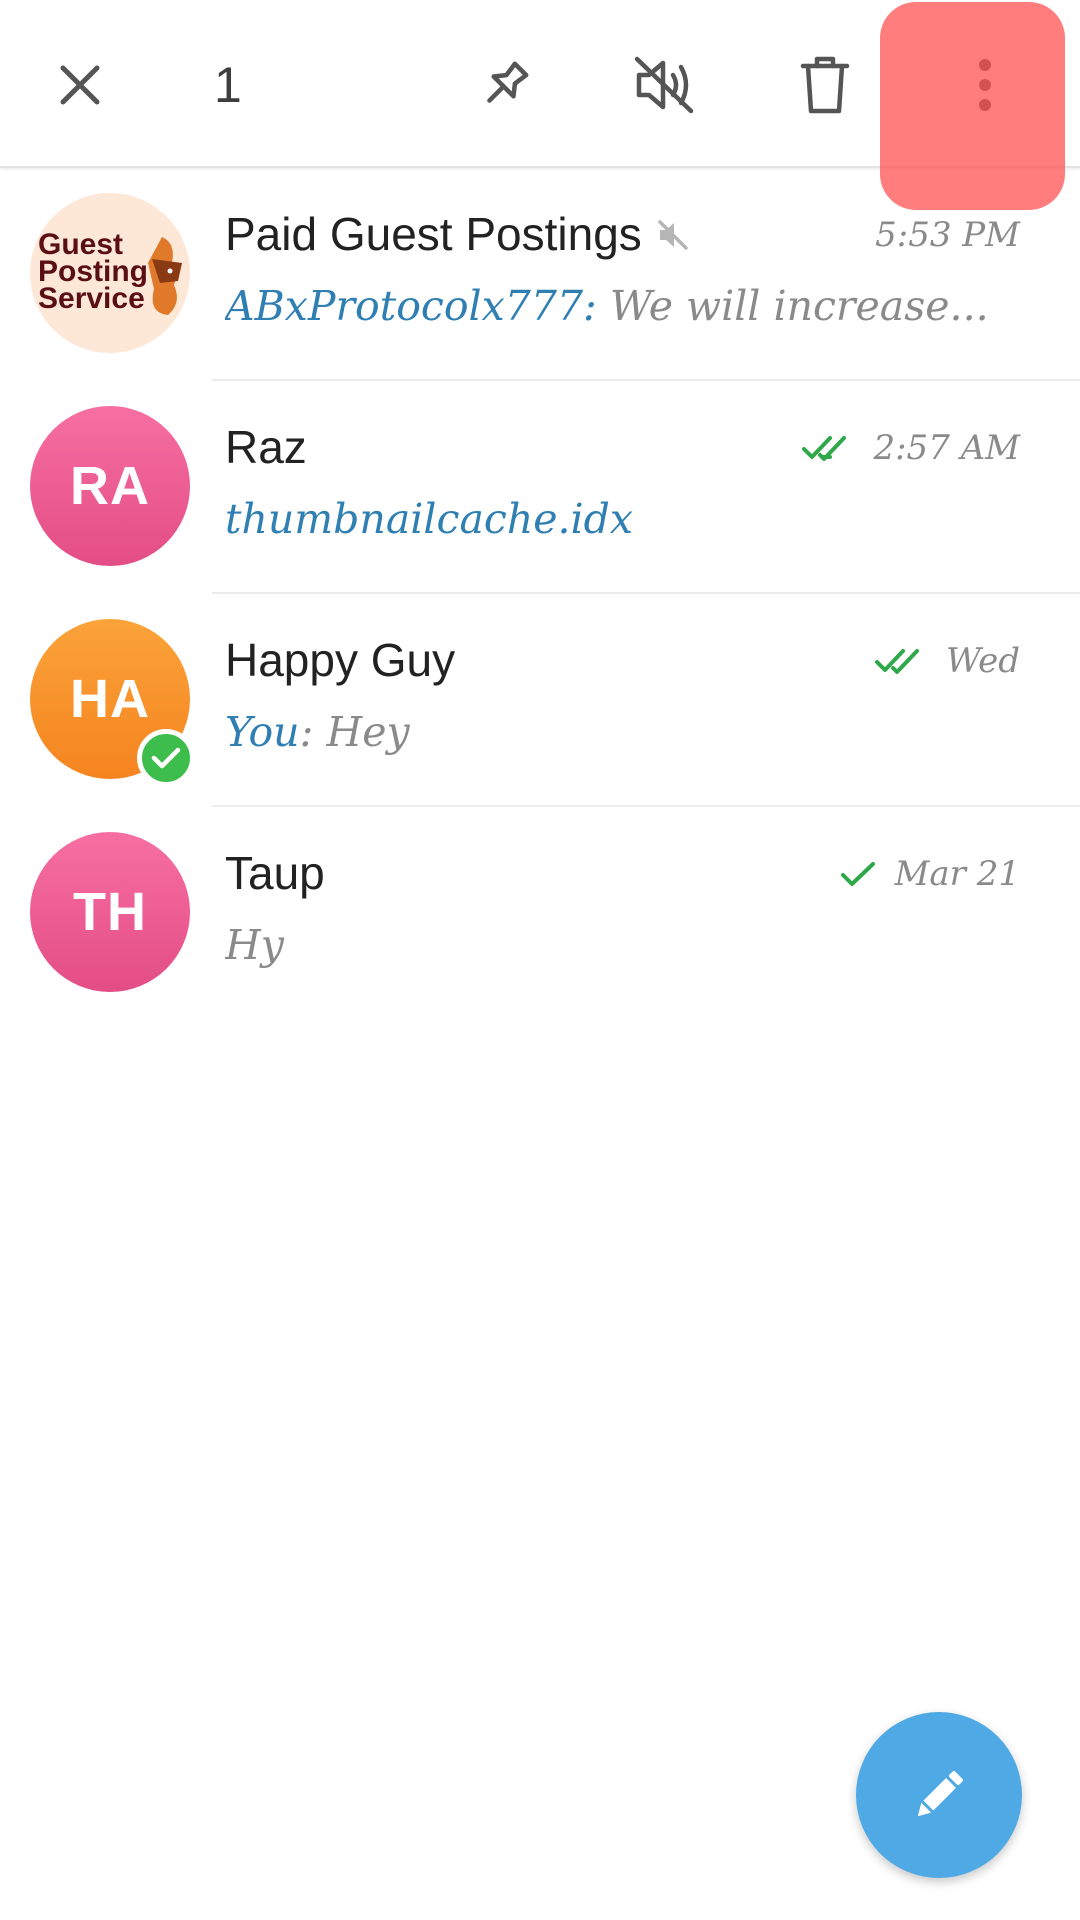 The height and width of the screenshot is (1920, 1080). What do you see at coordinates (540, 700) in the screenshot?
I see `chat-row-happy-guy: HA Happy Guy Wed You: Hey` at bounding box center [540, 700].